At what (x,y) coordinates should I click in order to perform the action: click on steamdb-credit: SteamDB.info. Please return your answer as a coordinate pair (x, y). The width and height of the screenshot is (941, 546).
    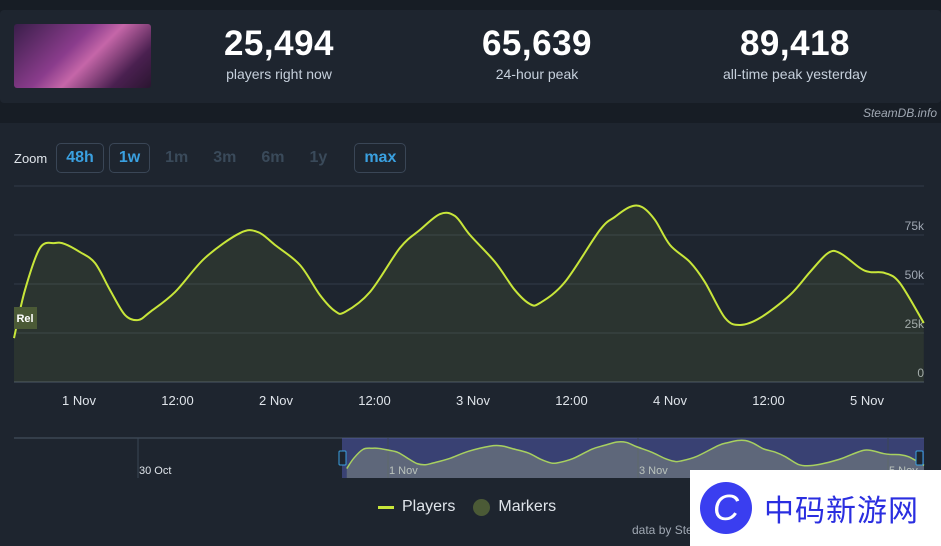
    Looking at the image, I should click on (900, 113).